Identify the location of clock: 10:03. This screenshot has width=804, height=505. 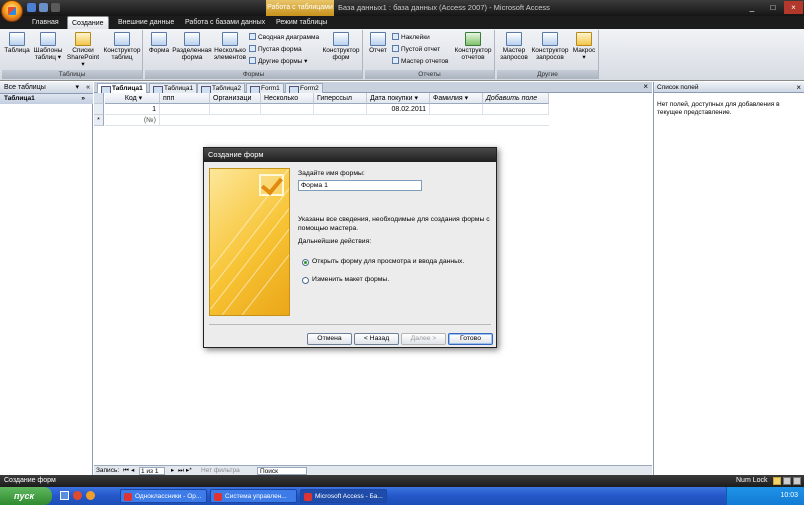
(789, 495).